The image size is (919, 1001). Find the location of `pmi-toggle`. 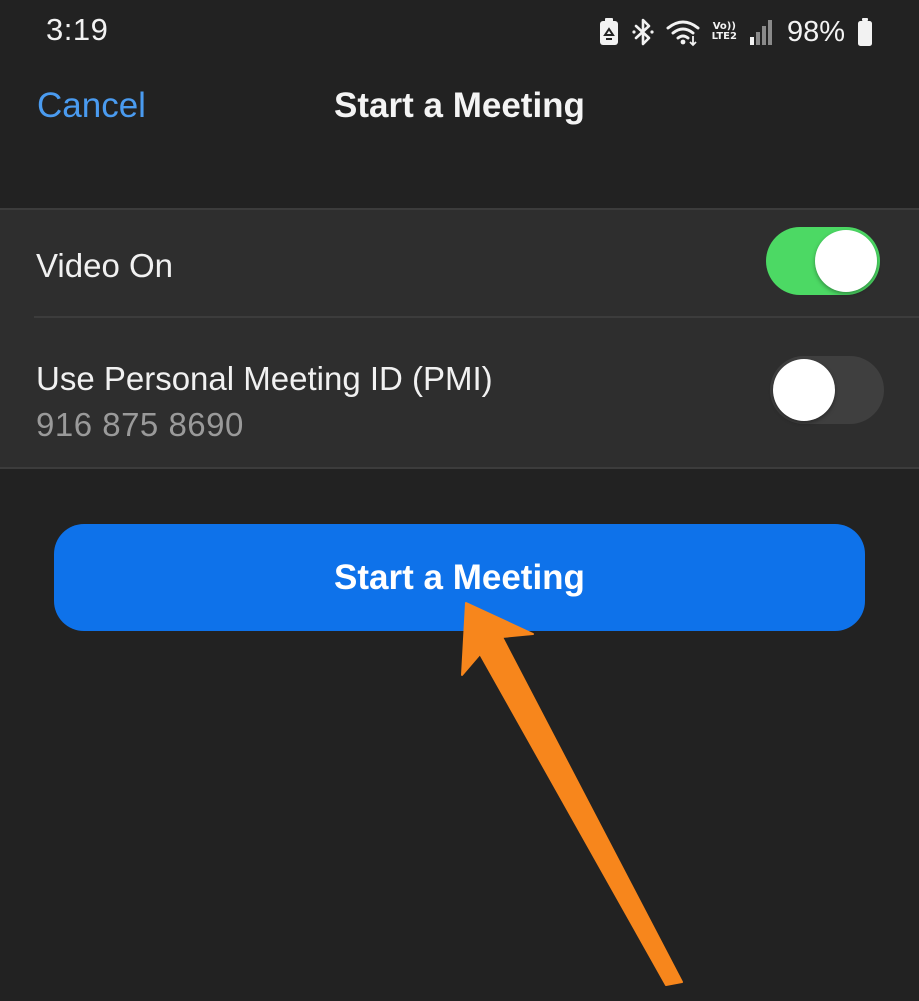

pmi-toggle is located at coordinates (827, 390).